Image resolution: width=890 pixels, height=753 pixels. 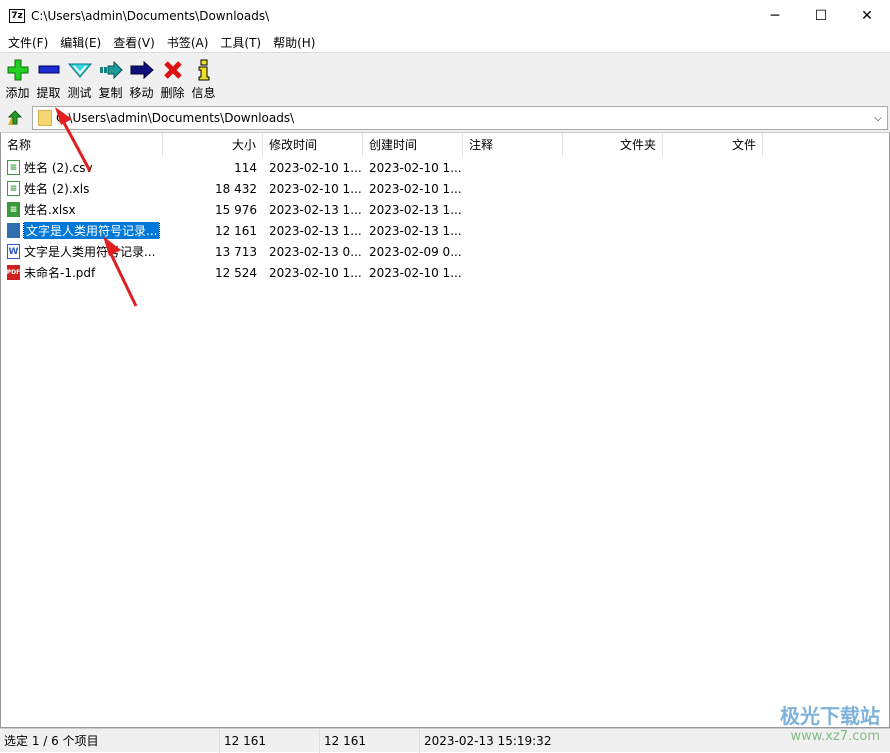 I want to click on move-button: 移动, so click(x=141, y=78).